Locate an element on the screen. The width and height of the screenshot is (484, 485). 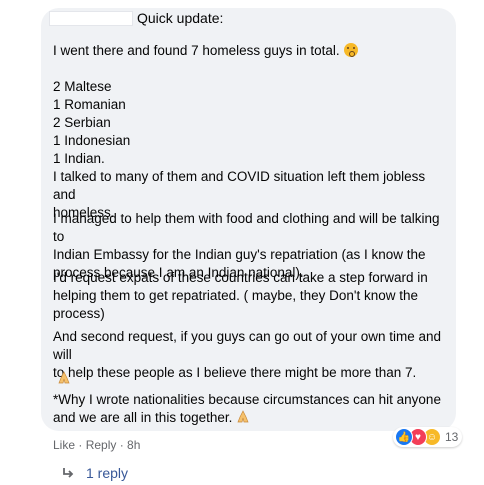
reply-button: Reply is located at coordinates (101, 445).